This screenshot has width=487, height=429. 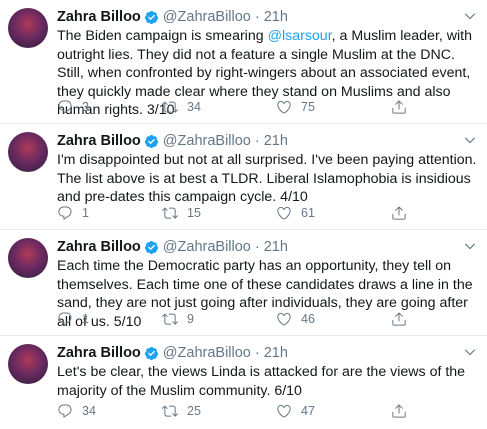 What do you see at coordinates (181, 411) in the screenshot?
I see `retweet-button: 25` at bounding box center [181, 411].